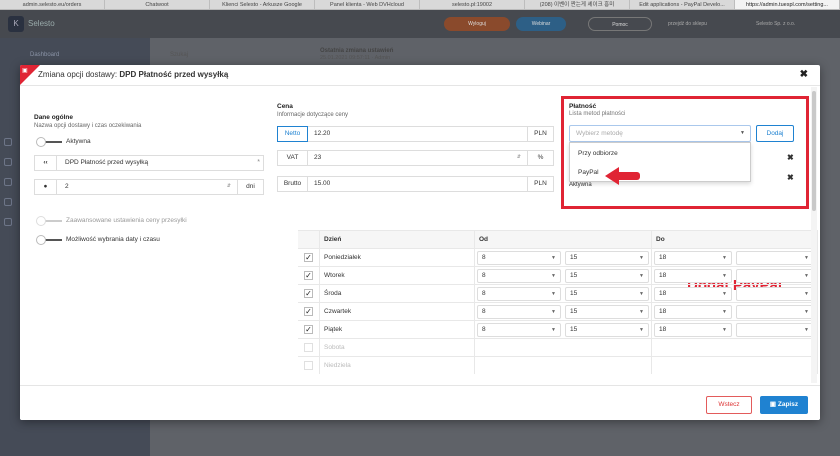 The image size is (840, 456). What do you see at coordinates (660, 133) in the screenshot?
I see `payment-method-select: Wybierz metodę ▼` at bounding box center [660, 133].